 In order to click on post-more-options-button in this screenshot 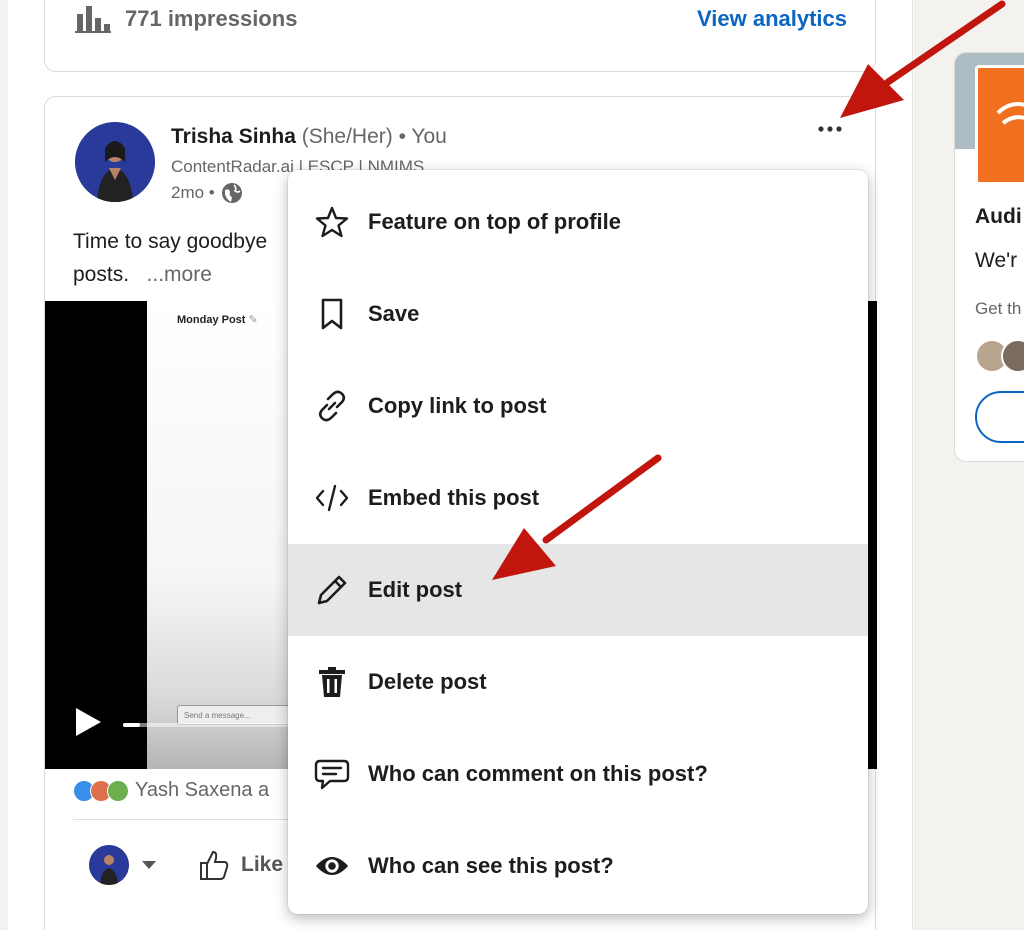, I will do `click(830, 129)`.